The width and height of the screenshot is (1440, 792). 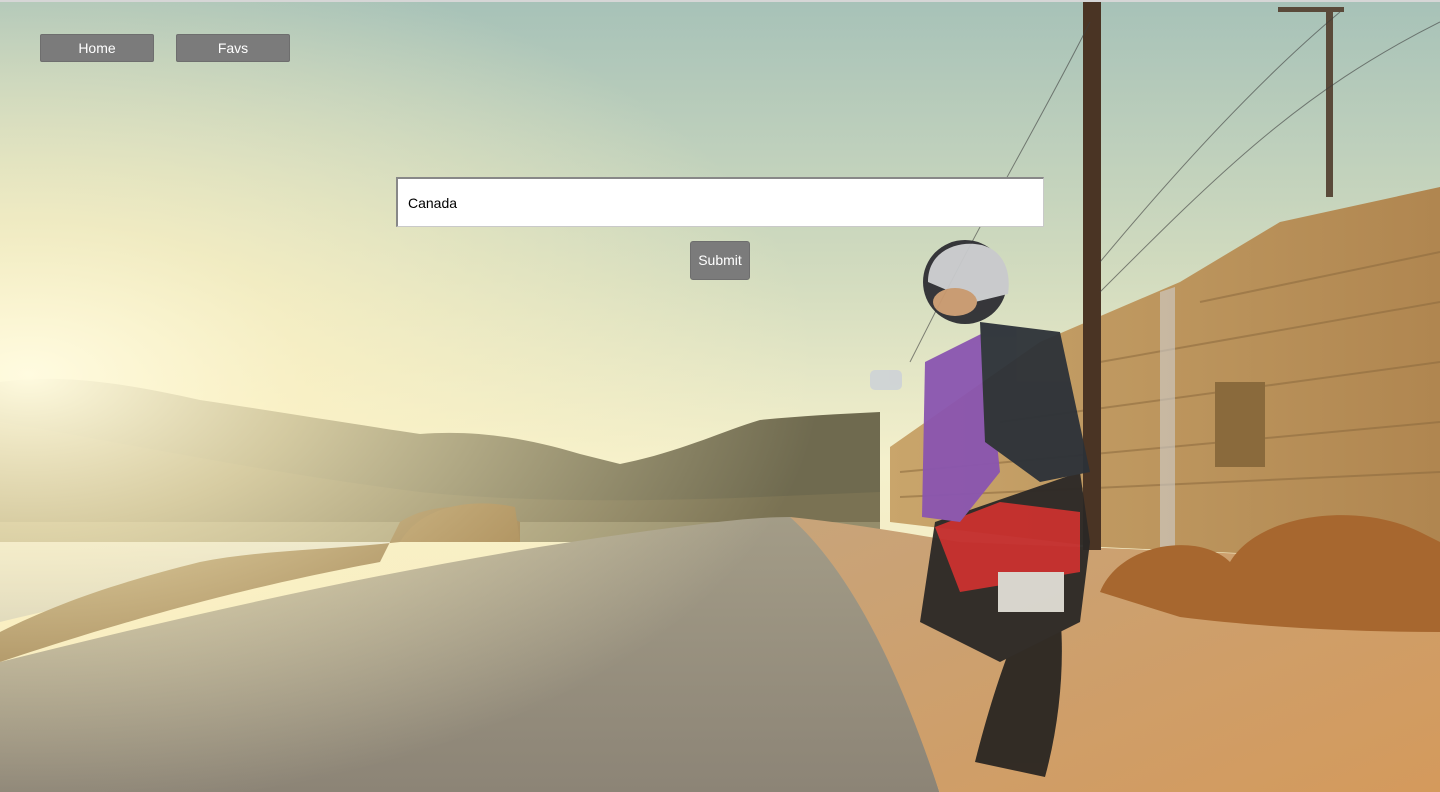 I want to click on home-button: Home, so click(x=97, y=48).